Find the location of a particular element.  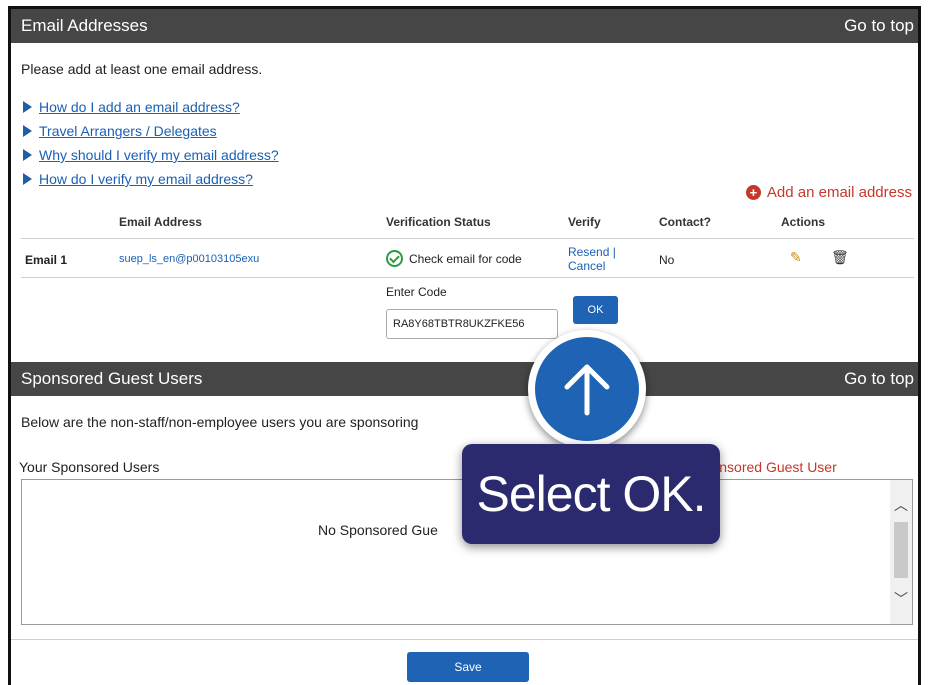

help-link-item: How do I add an email address? is located at coordinates (151, 107).